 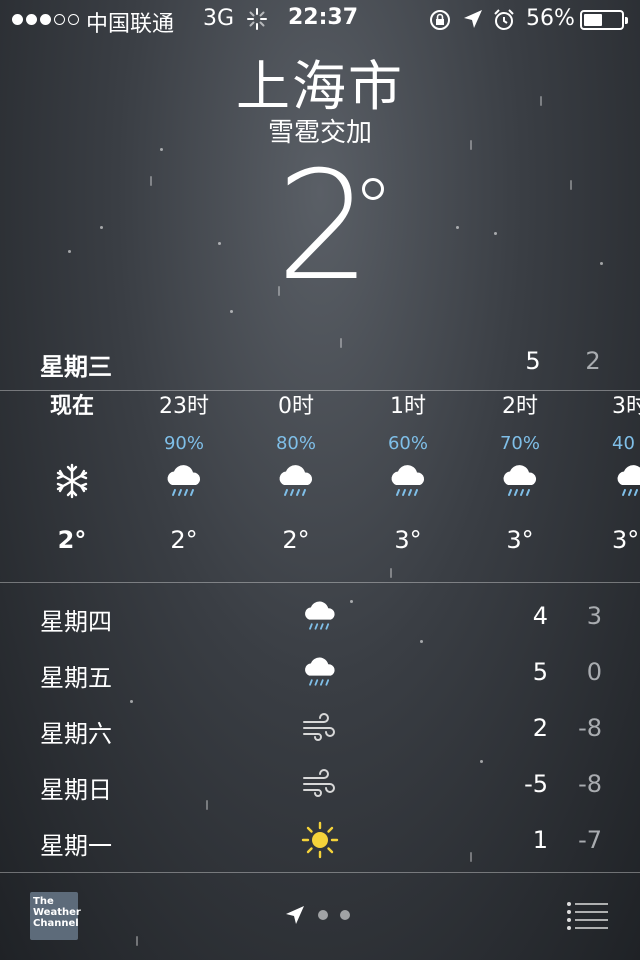 I want to click on day-name: 星期四, so click(x=76, y=622).